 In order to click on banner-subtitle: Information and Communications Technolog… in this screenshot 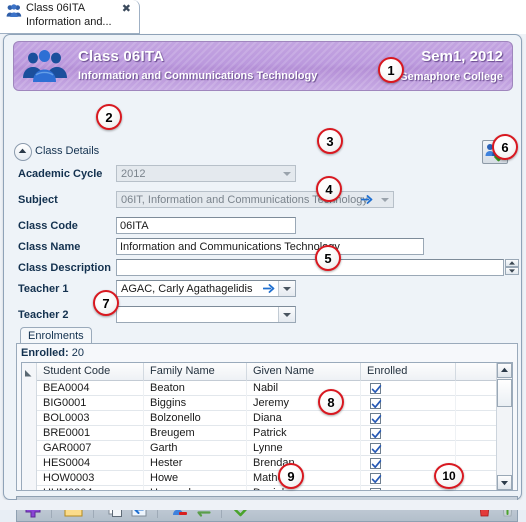, I will do `click(198, 76)`.